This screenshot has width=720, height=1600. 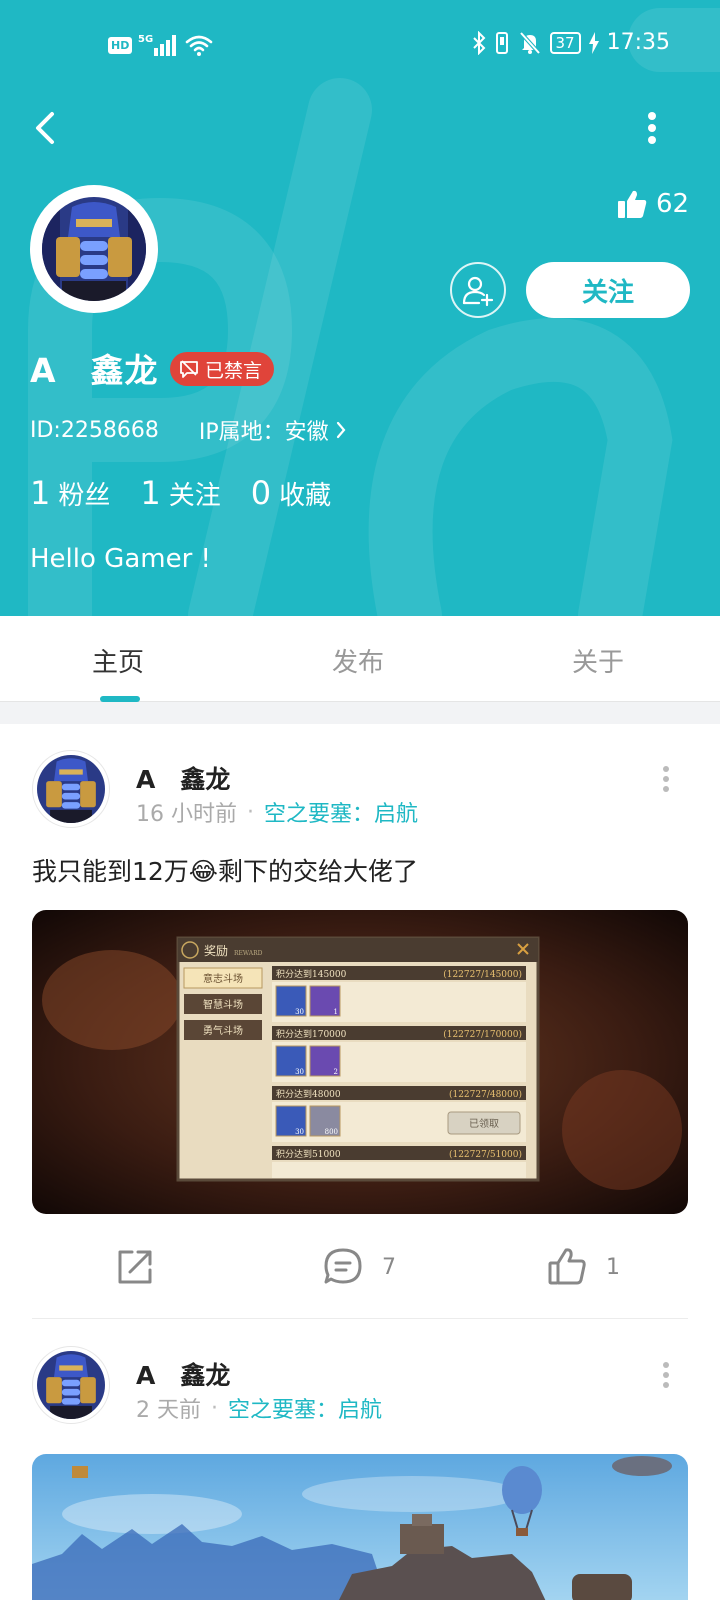 What do you see at coordinates (308, 1094) in the screenshot?
I see `reward-goal: 积分达到48000` at bounding box center [308, 1094].